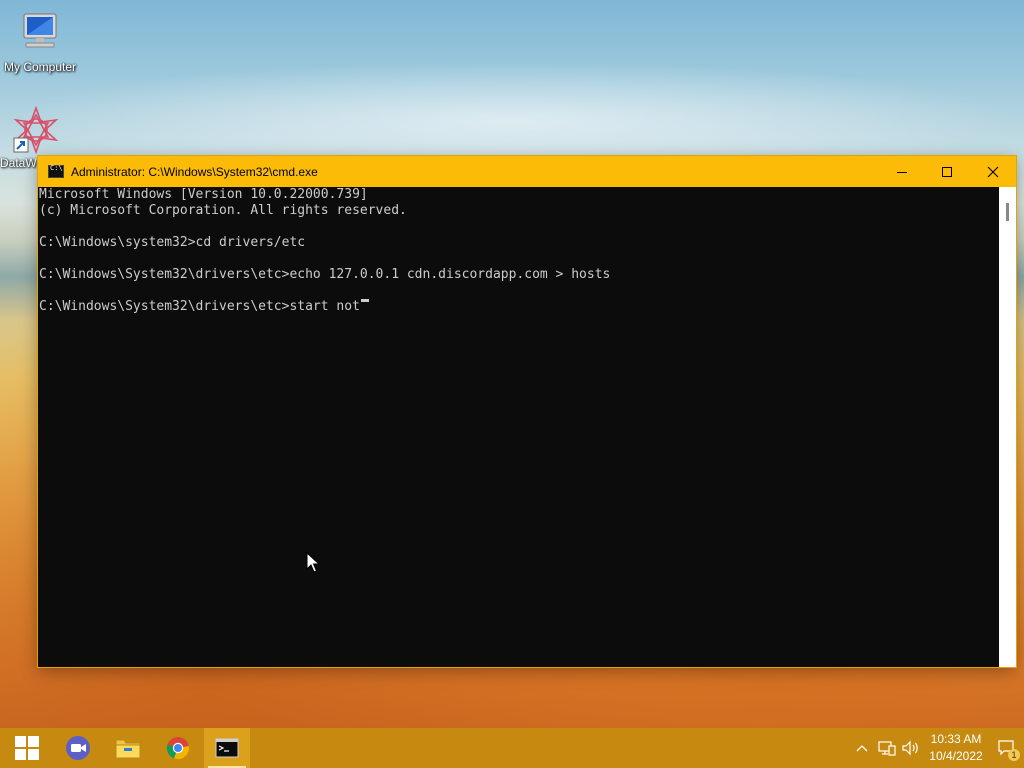 Image resolution: width=1024 pixels, height=768 pixels. I want to click on volume-button, so click(911, 748).